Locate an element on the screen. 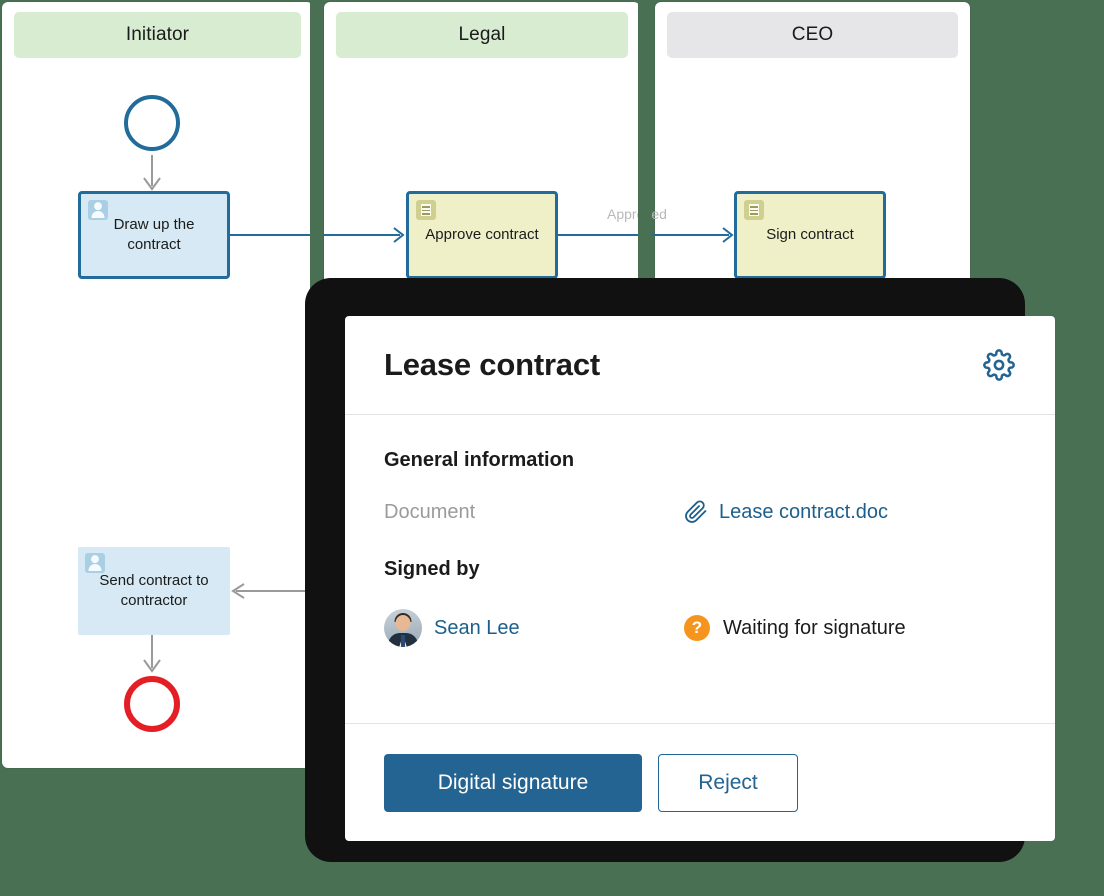 Image resolution: width=1104 pixels, height=896 pixels. row-signer: Sean Lee ? Waiting for signature is located at coordinates (700, 628).